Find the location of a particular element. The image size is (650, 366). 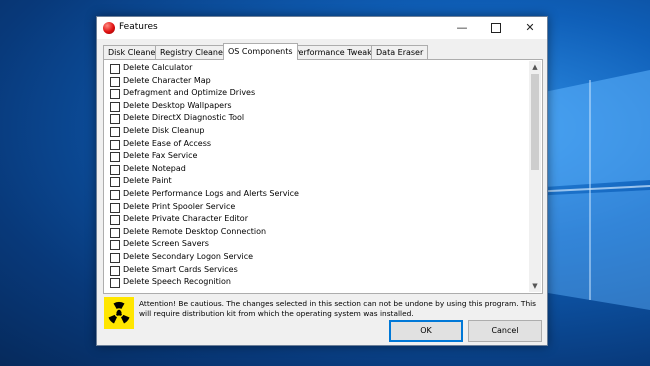

list-item: Delete Notepad is located at coordinates (316, 169).